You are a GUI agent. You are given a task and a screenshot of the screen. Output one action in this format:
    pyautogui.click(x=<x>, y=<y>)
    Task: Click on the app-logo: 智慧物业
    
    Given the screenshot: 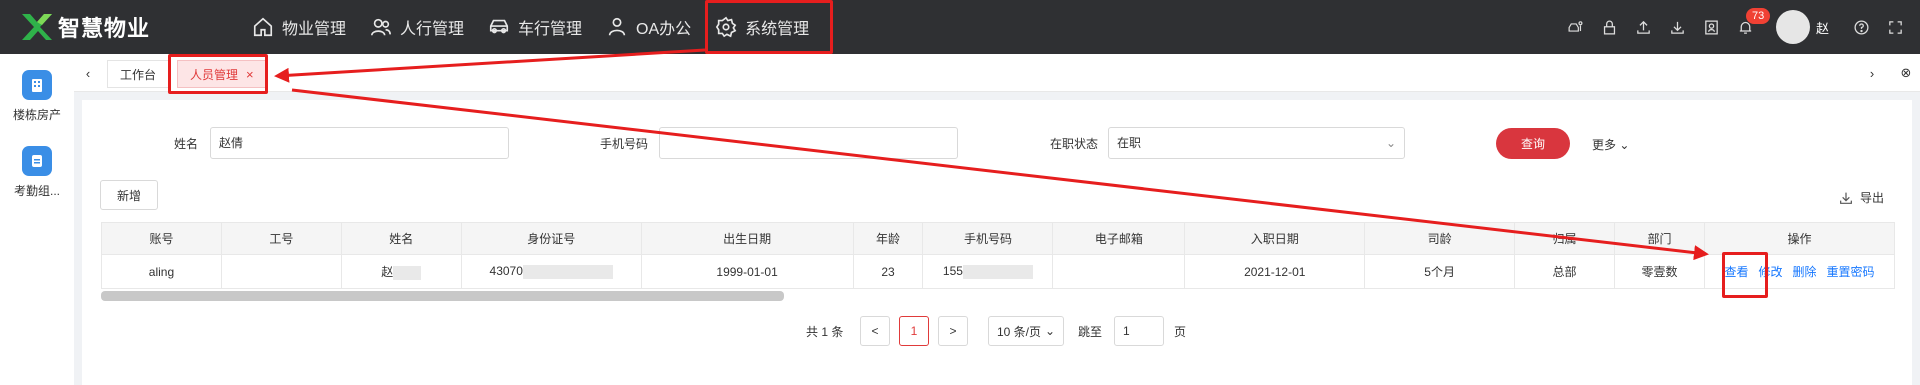 What is the action you would take?
    pyautogui.click(x=85, y=27)
    